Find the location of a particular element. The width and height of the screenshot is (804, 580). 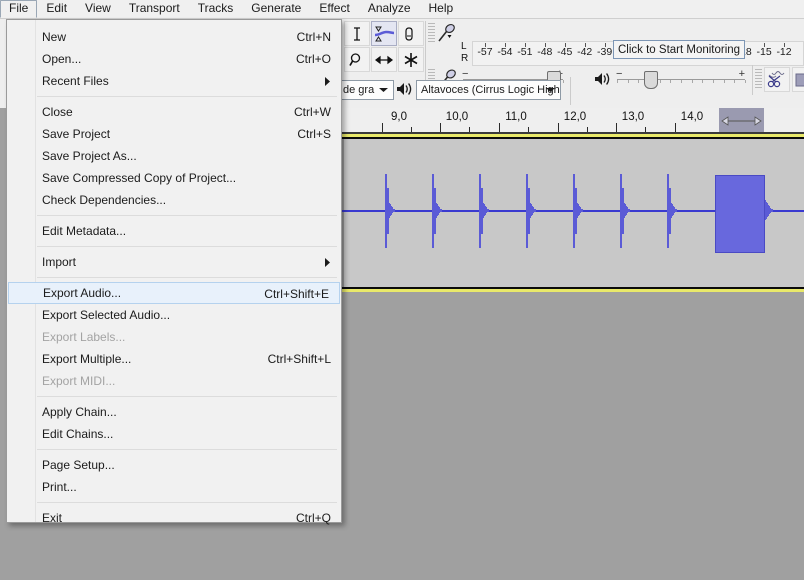

waveform-loud-section is located at coordinates (740, 214).